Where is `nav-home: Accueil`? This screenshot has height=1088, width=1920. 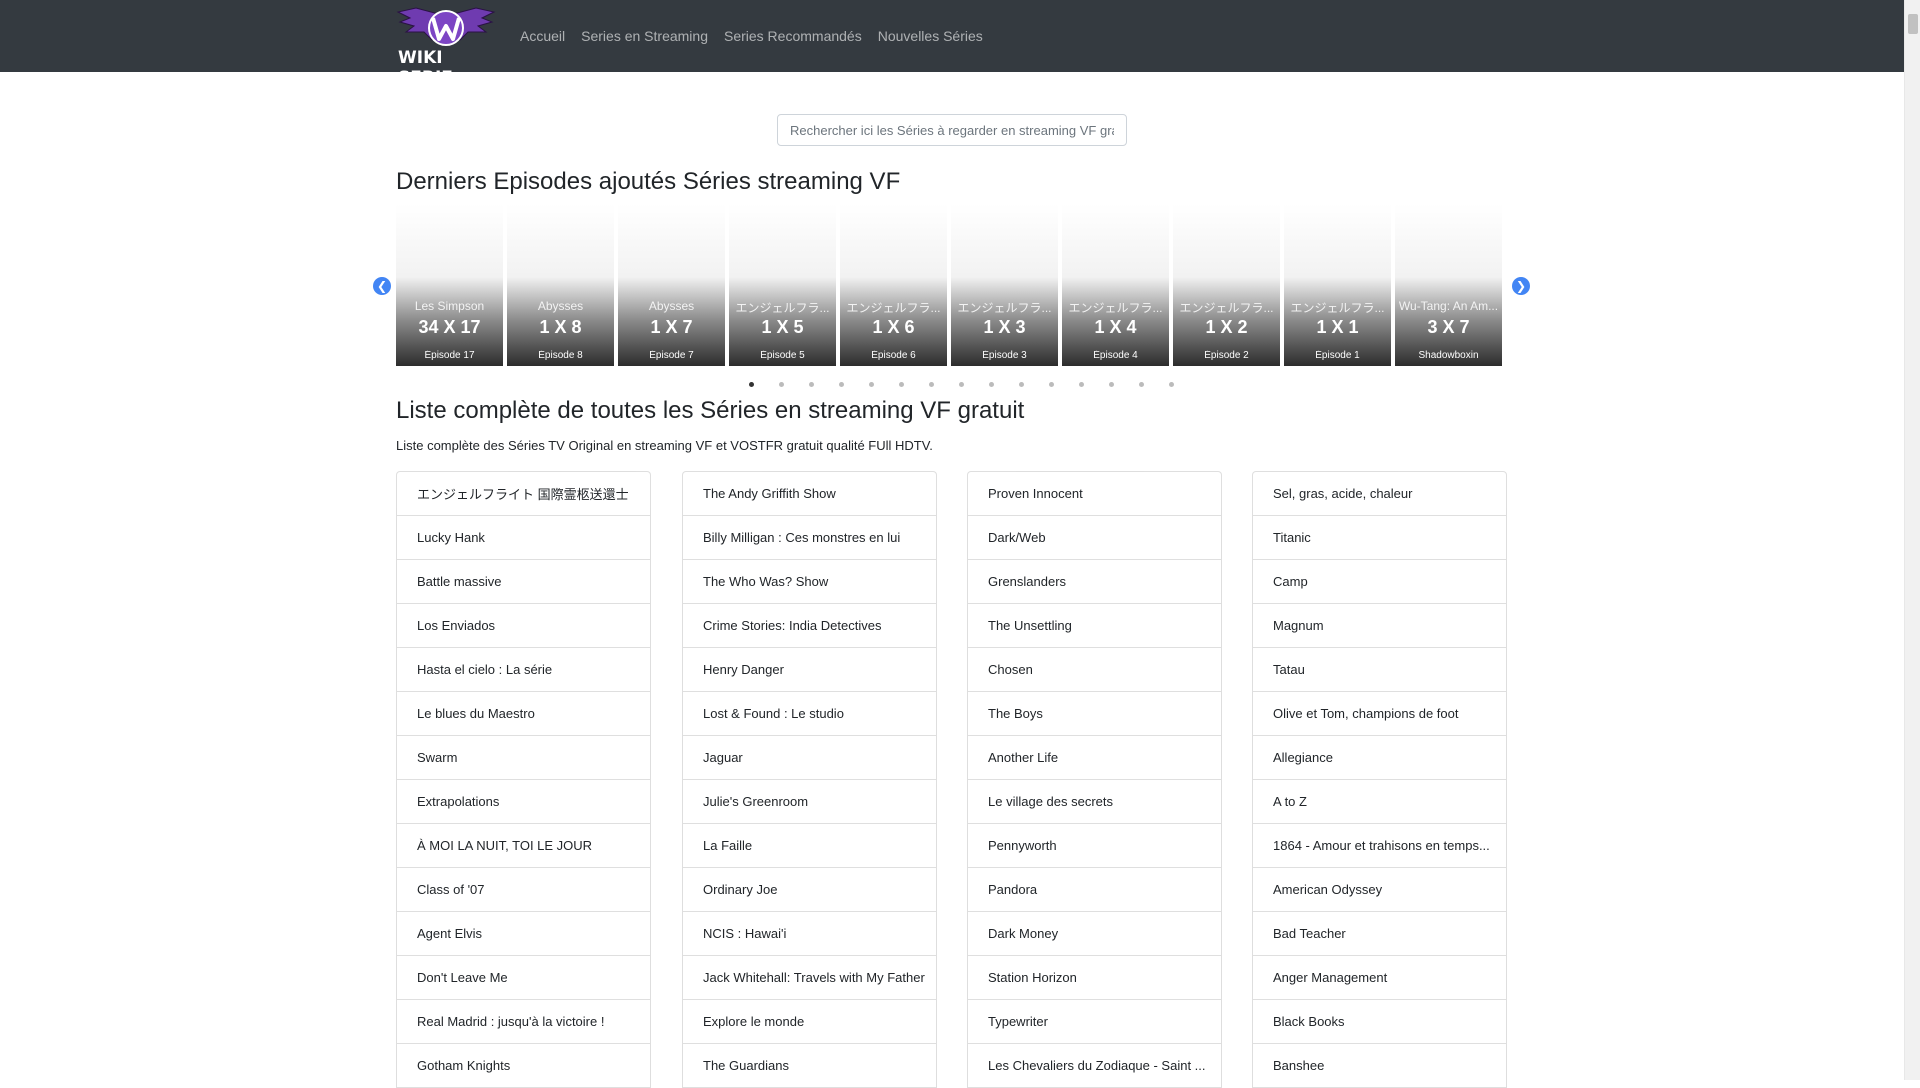
nav-home: Accueil is located at coordinates (542, 36).